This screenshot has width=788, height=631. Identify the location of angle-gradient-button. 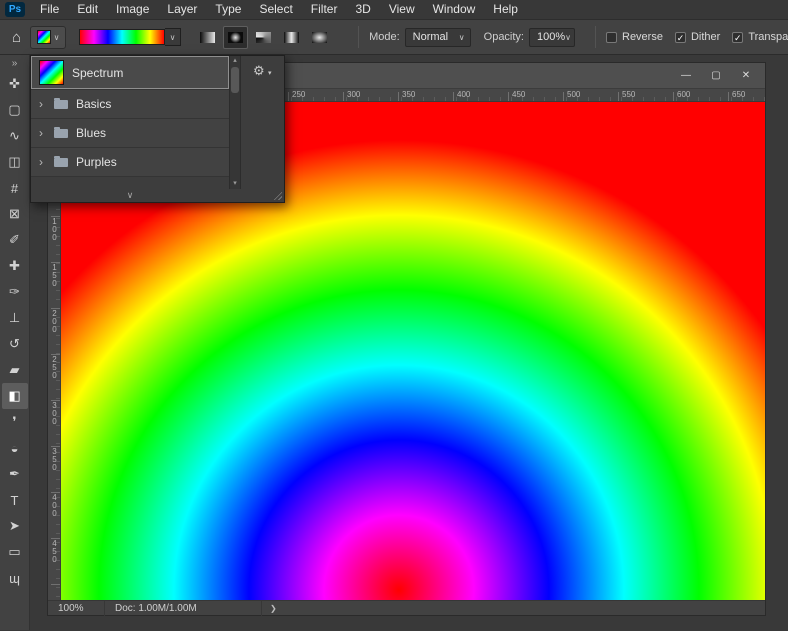
(263, 37).